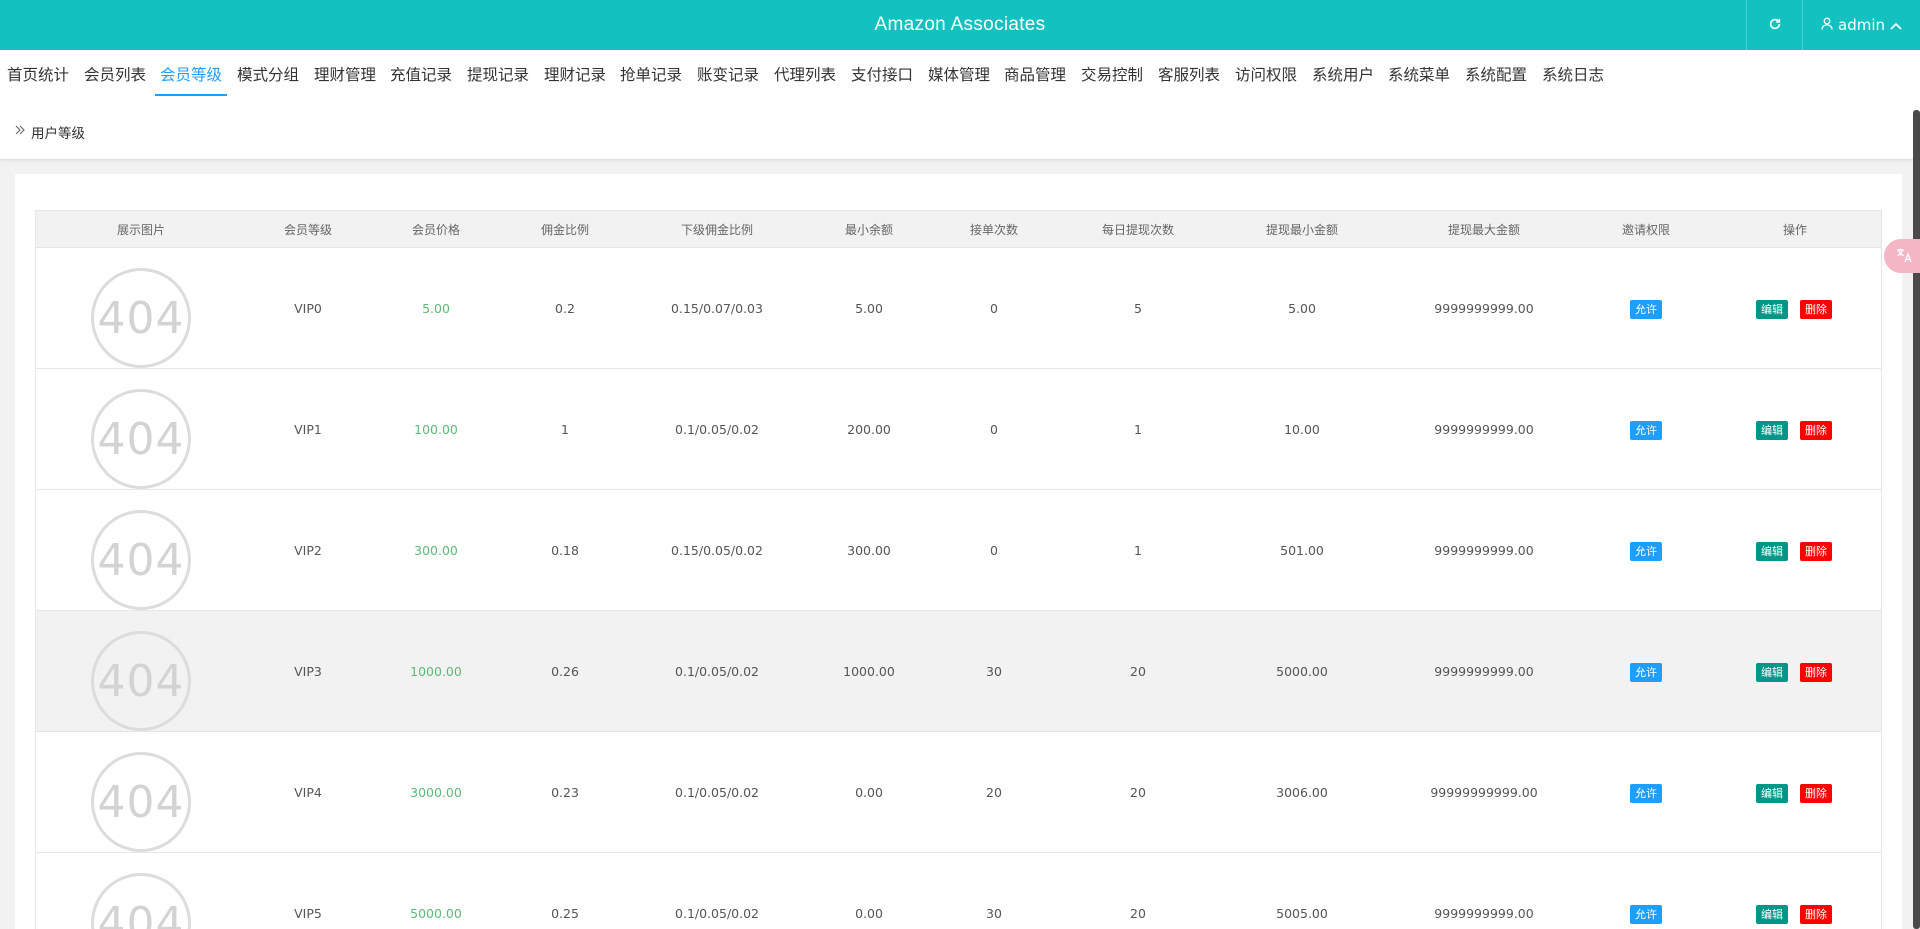 This screenshot has height=929, width=1920. What do you see at coordinates (869, 550) in the screenshot?
I see `min-balance-cell: 300.00` at bounding box center [869, 550].